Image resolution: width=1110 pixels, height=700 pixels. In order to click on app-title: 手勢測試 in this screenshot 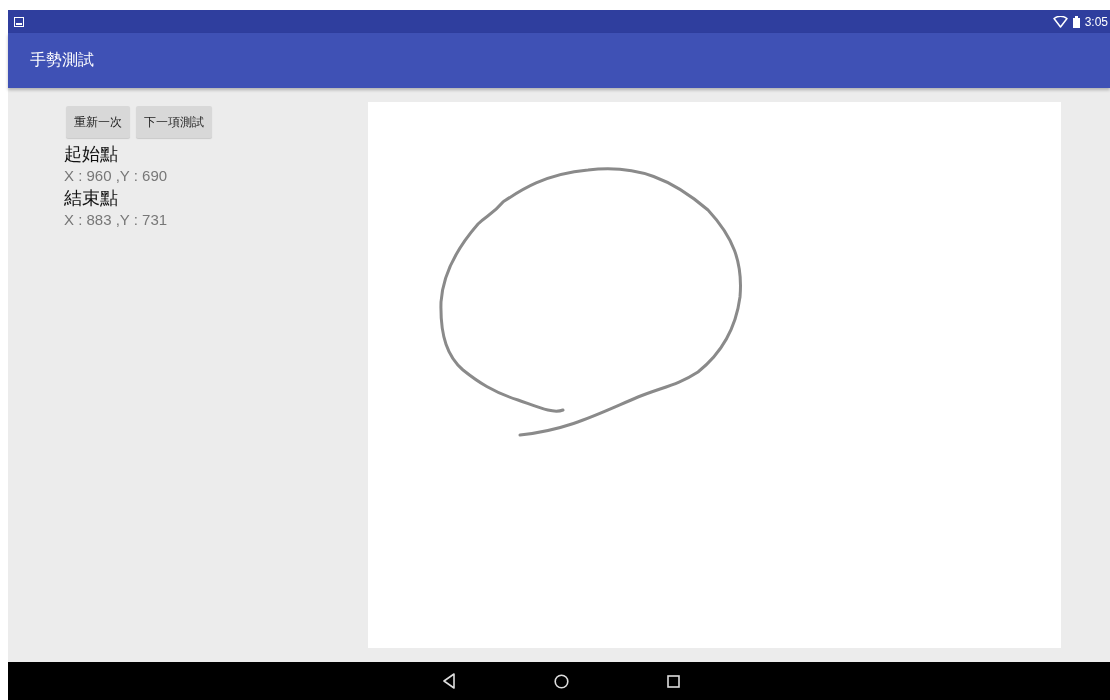, I will do `click(62, 60)`.